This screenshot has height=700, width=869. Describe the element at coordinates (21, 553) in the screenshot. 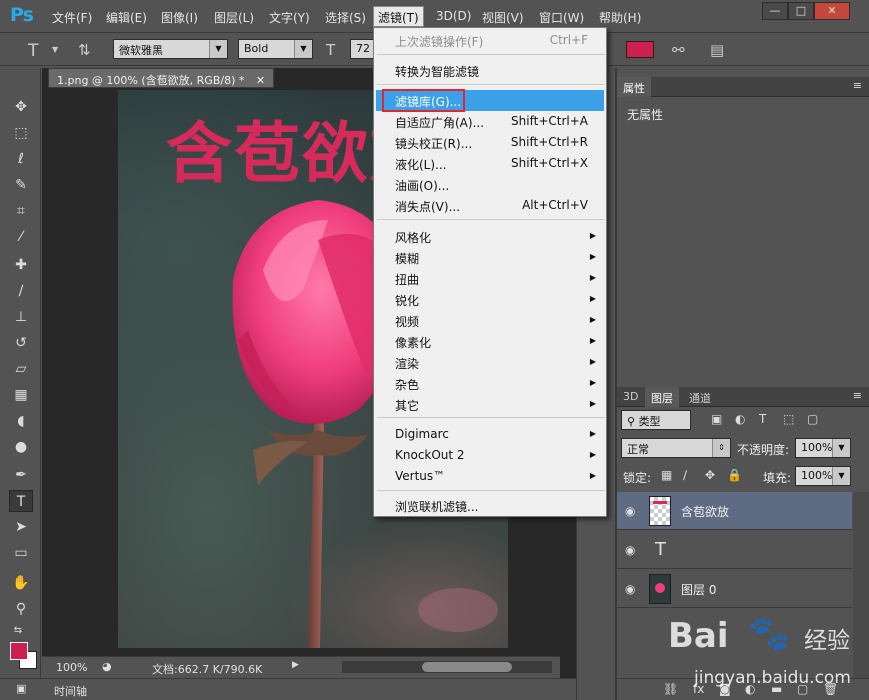

I see `rectangle-tool-icon: ▭` at that location.